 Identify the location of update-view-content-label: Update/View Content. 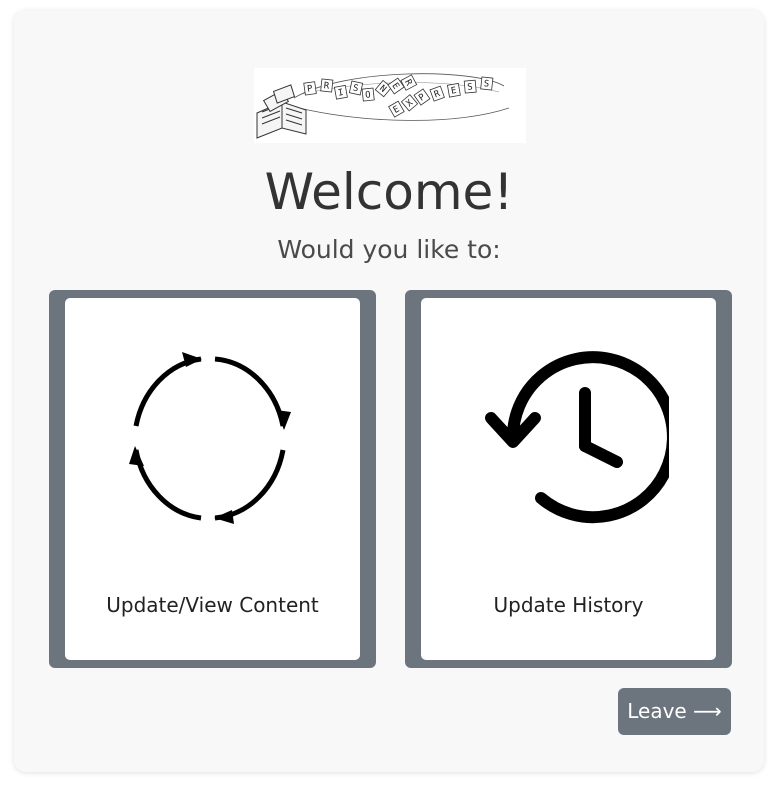
(212, 605).